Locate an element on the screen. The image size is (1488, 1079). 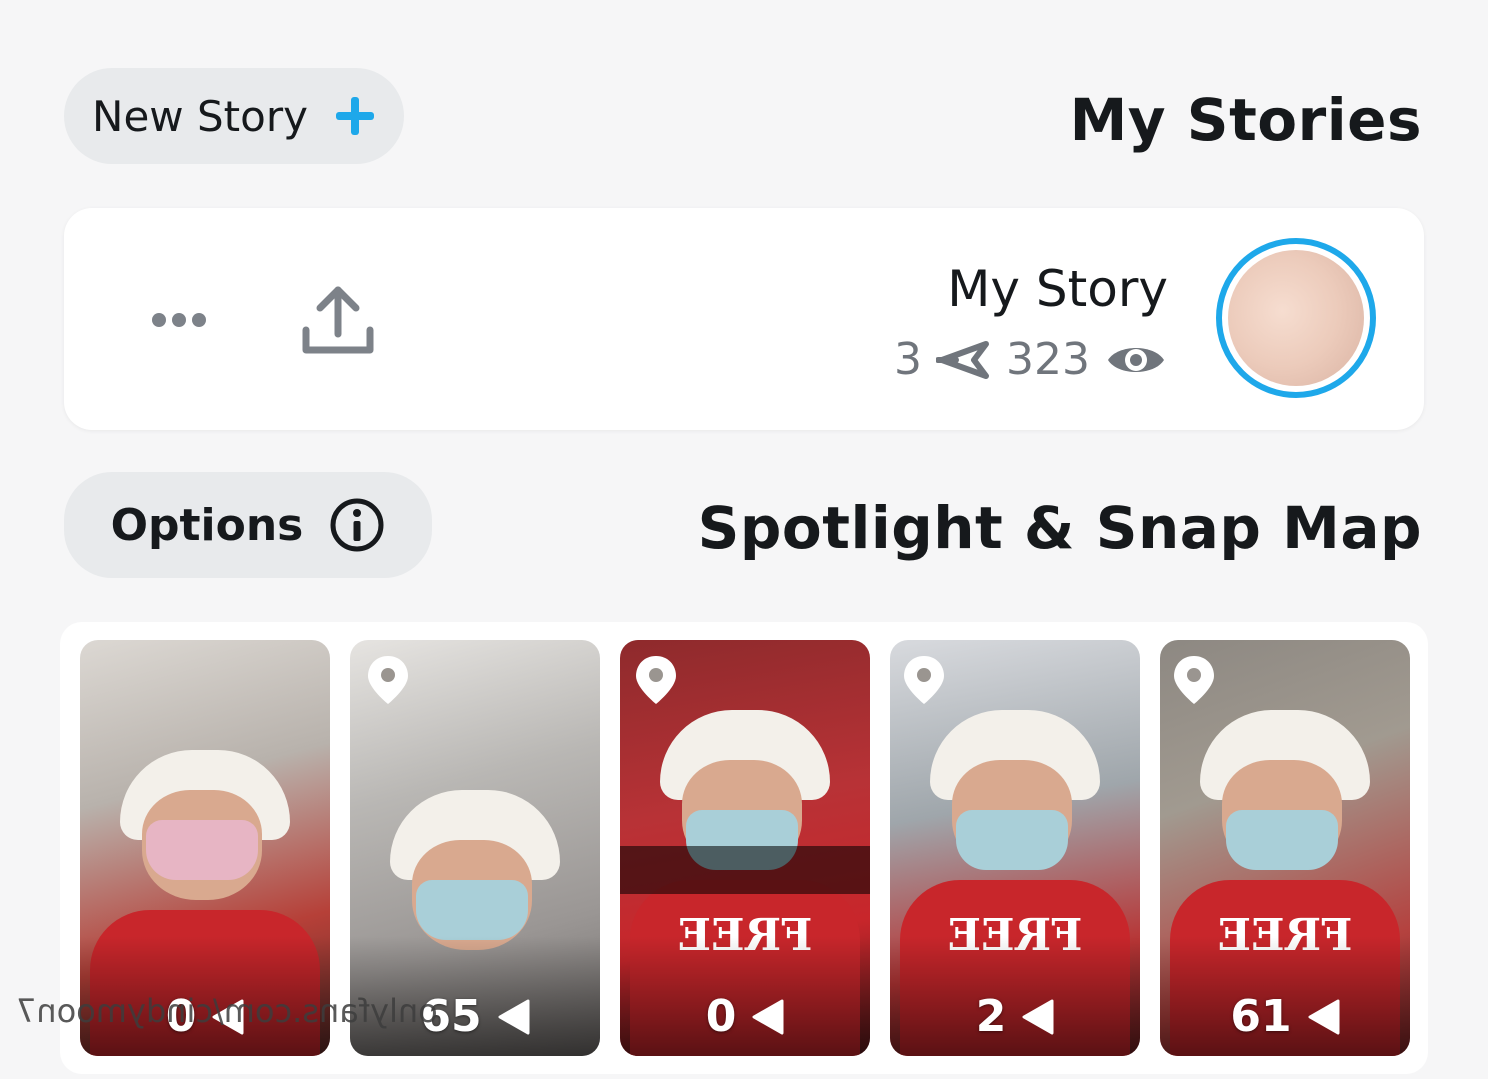
story-stats: 3 323 is located at coordinates (1031, 359).